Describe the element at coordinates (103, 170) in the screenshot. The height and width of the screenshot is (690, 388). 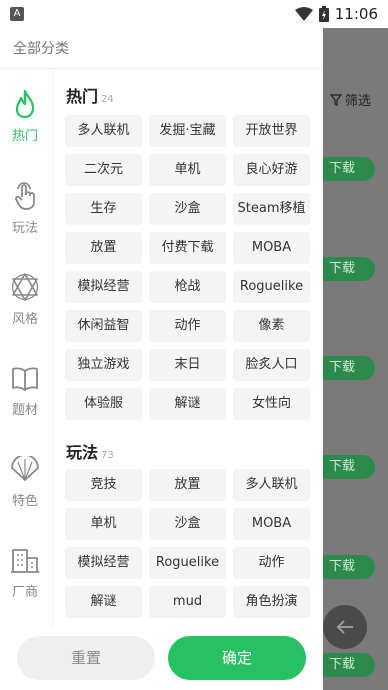
I see `category-tag: 二次元` at that location.